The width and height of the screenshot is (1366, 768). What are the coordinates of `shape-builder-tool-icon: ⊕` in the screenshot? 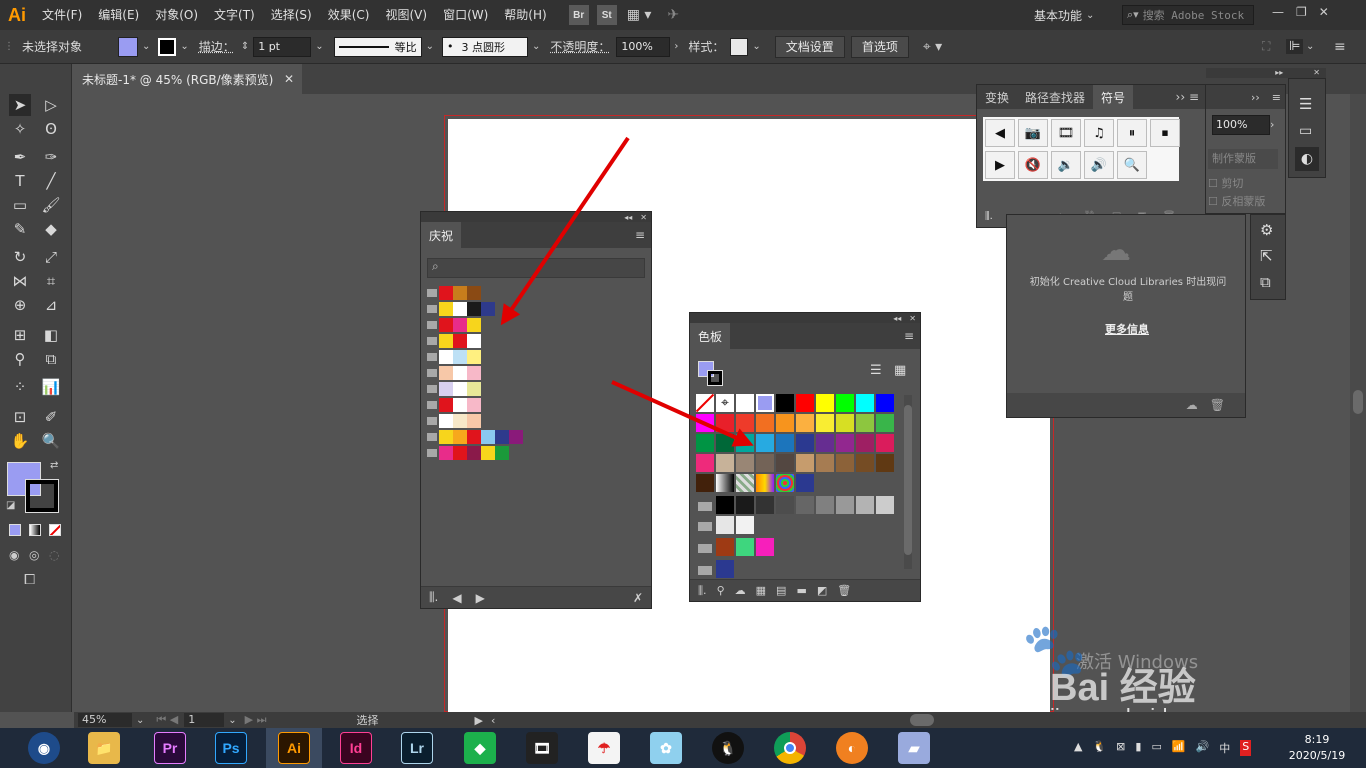 It's located at (20, 305).